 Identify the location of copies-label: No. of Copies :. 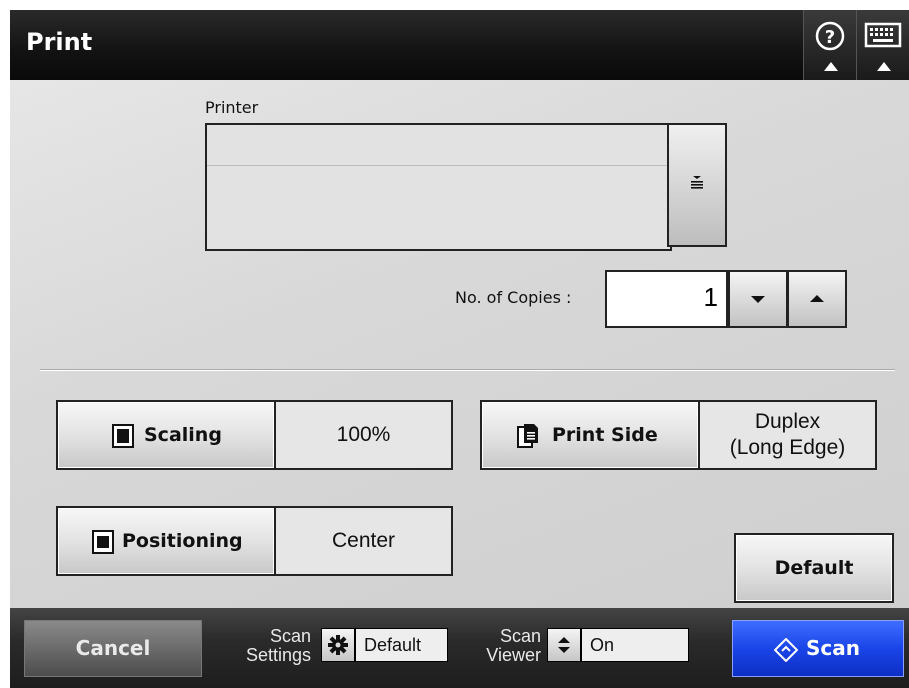
(513, 297).